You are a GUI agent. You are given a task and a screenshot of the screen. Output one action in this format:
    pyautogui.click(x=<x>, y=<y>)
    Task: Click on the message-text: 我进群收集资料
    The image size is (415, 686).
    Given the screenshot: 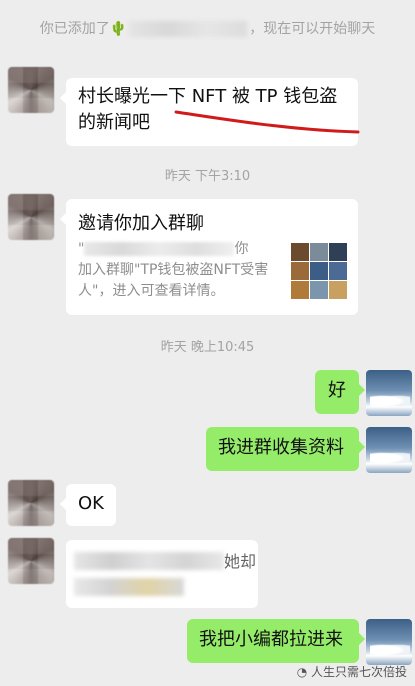 What is the action you would take?
    pyautogui.click(x=281, y=447)
    